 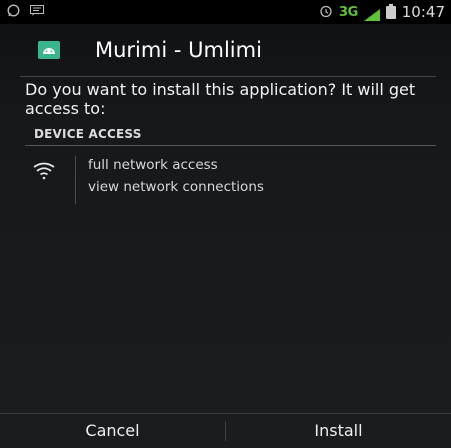 I want to click on section-divider, so click(x=230, y=145).